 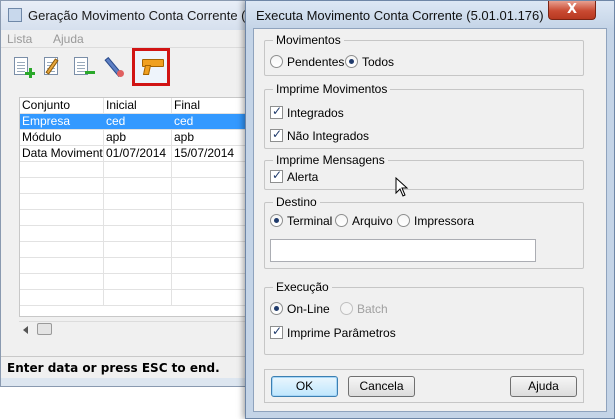 What do you see at coordinates (403, 220) in the screenshot?
I see `radio-impressora-indicator` at bounding box center [403, 220].